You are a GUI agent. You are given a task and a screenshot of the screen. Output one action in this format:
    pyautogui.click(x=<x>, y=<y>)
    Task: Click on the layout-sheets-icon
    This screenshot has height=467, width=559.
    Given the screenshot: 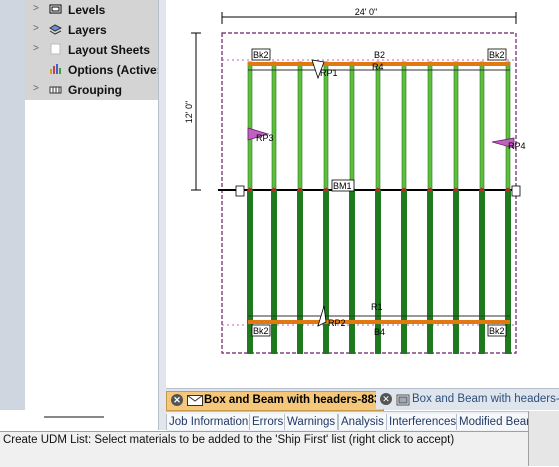 What is the action you would take?
    pyautogui.click(x=55, y=49)
    